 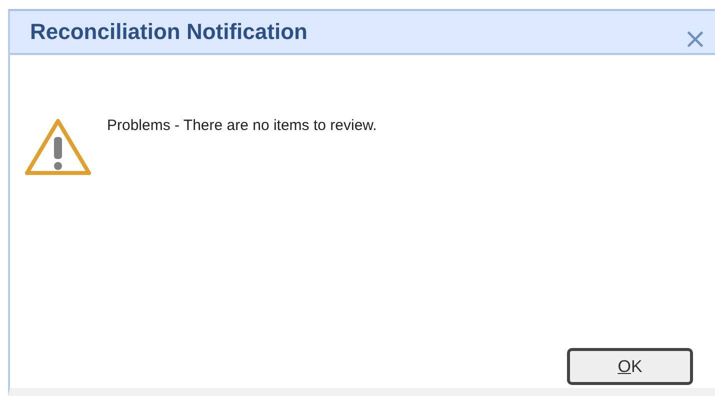 What do you see at coordinates (630, 366) in the screenshot?
I see `ok-button: OK` at bounding box center [630, 366].